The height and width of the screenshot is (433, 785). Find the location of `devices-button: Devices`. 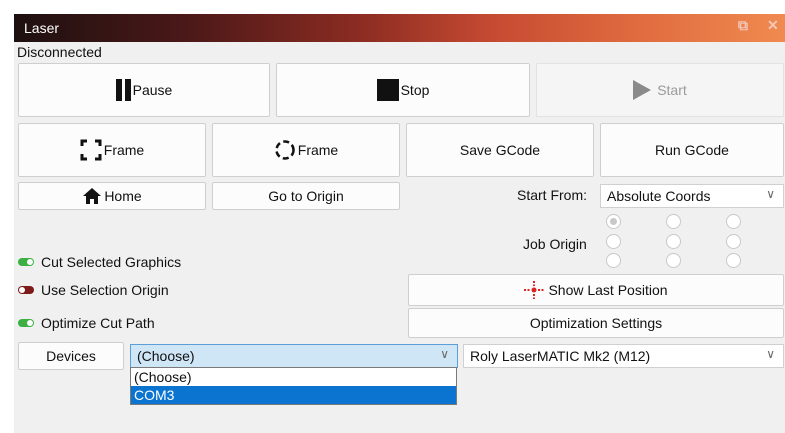

devices-button: Devices is located at coordinates (71, 356).